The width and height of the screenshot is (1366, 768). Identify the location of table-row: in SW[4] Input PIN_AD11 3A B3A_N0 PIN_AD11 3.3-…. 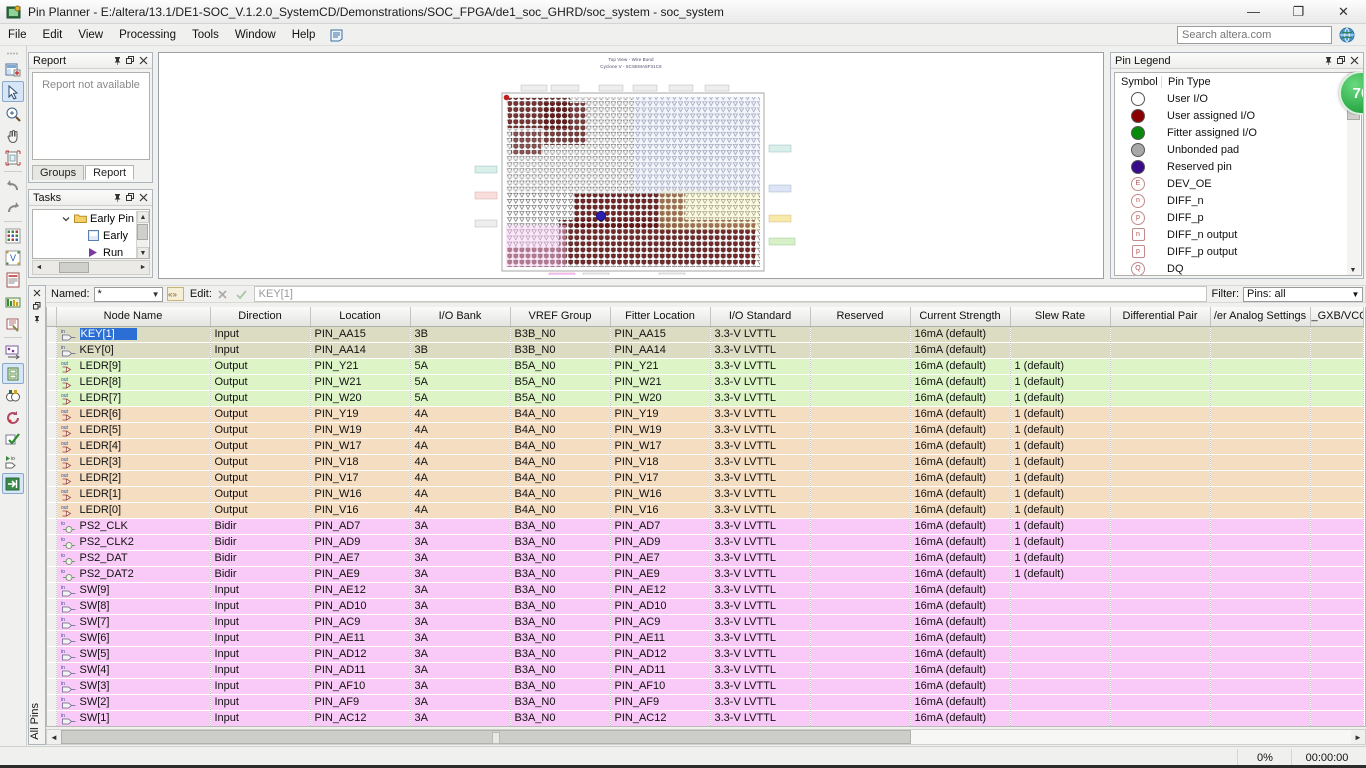
(705, 670).